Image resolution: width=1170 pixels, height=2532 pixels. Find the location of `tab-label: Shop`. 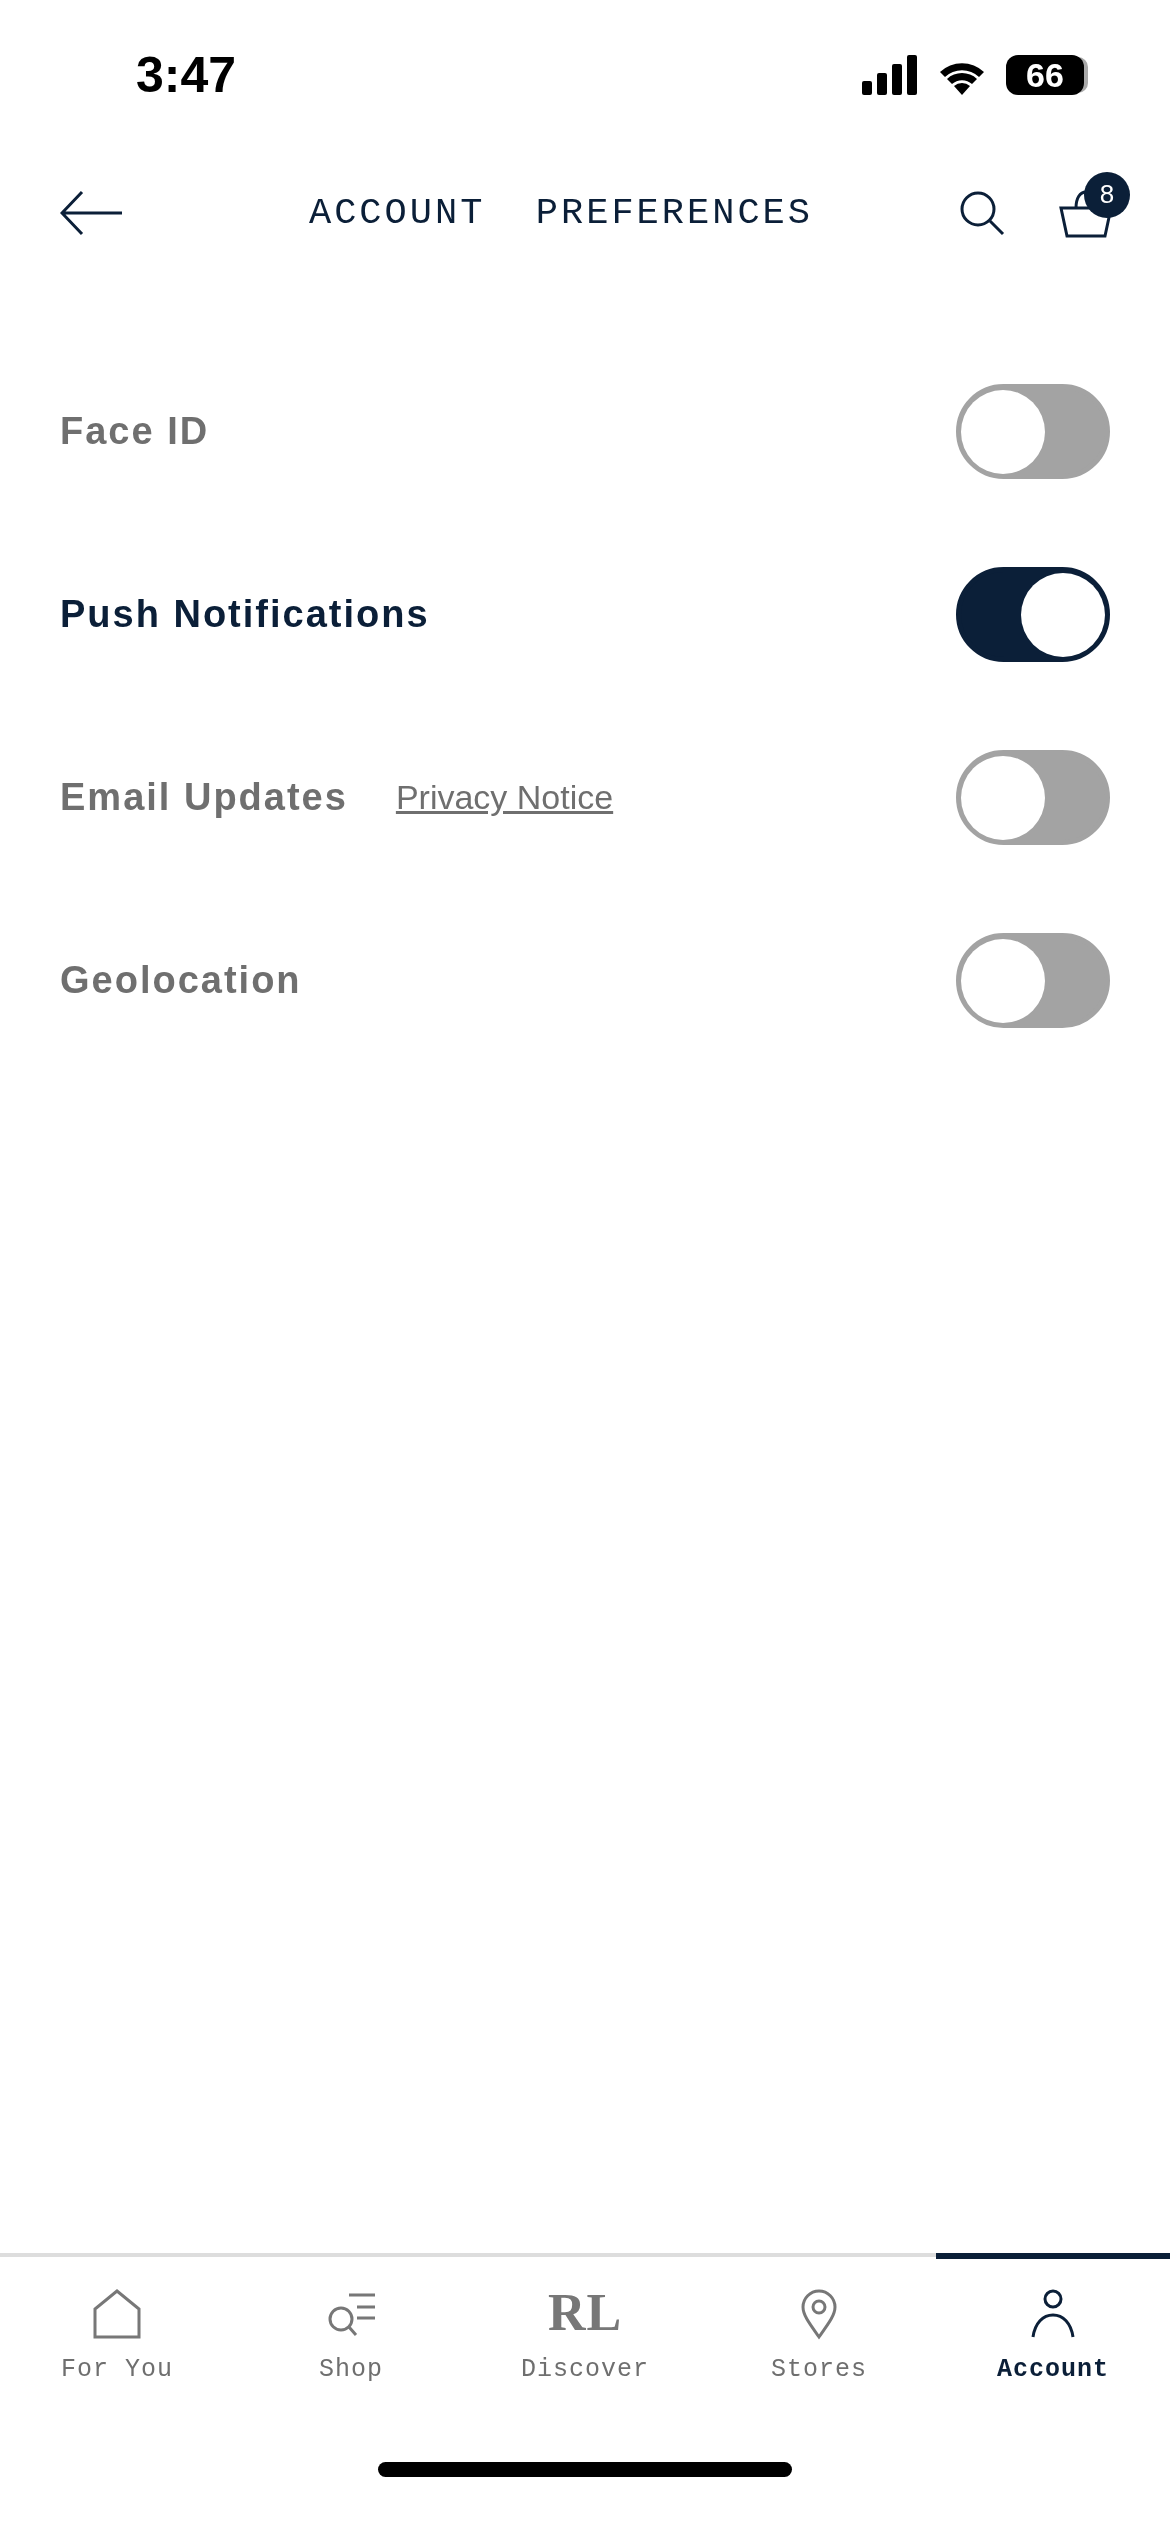

tab-label: Shop is located at coordinates (351, 2369).